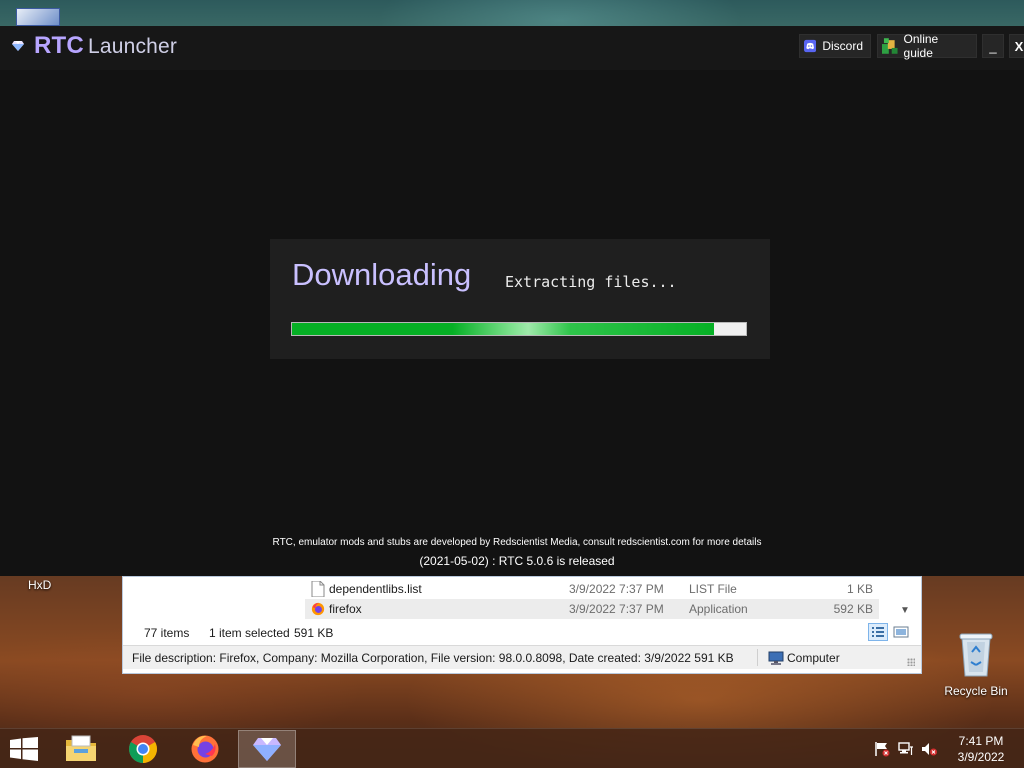 The height and width of the screenshot is (768, 1024). Describe the element at coordinates (976, 691) in the screenshot. I see `recycle-bin-label: Recycle Bin` at that location.